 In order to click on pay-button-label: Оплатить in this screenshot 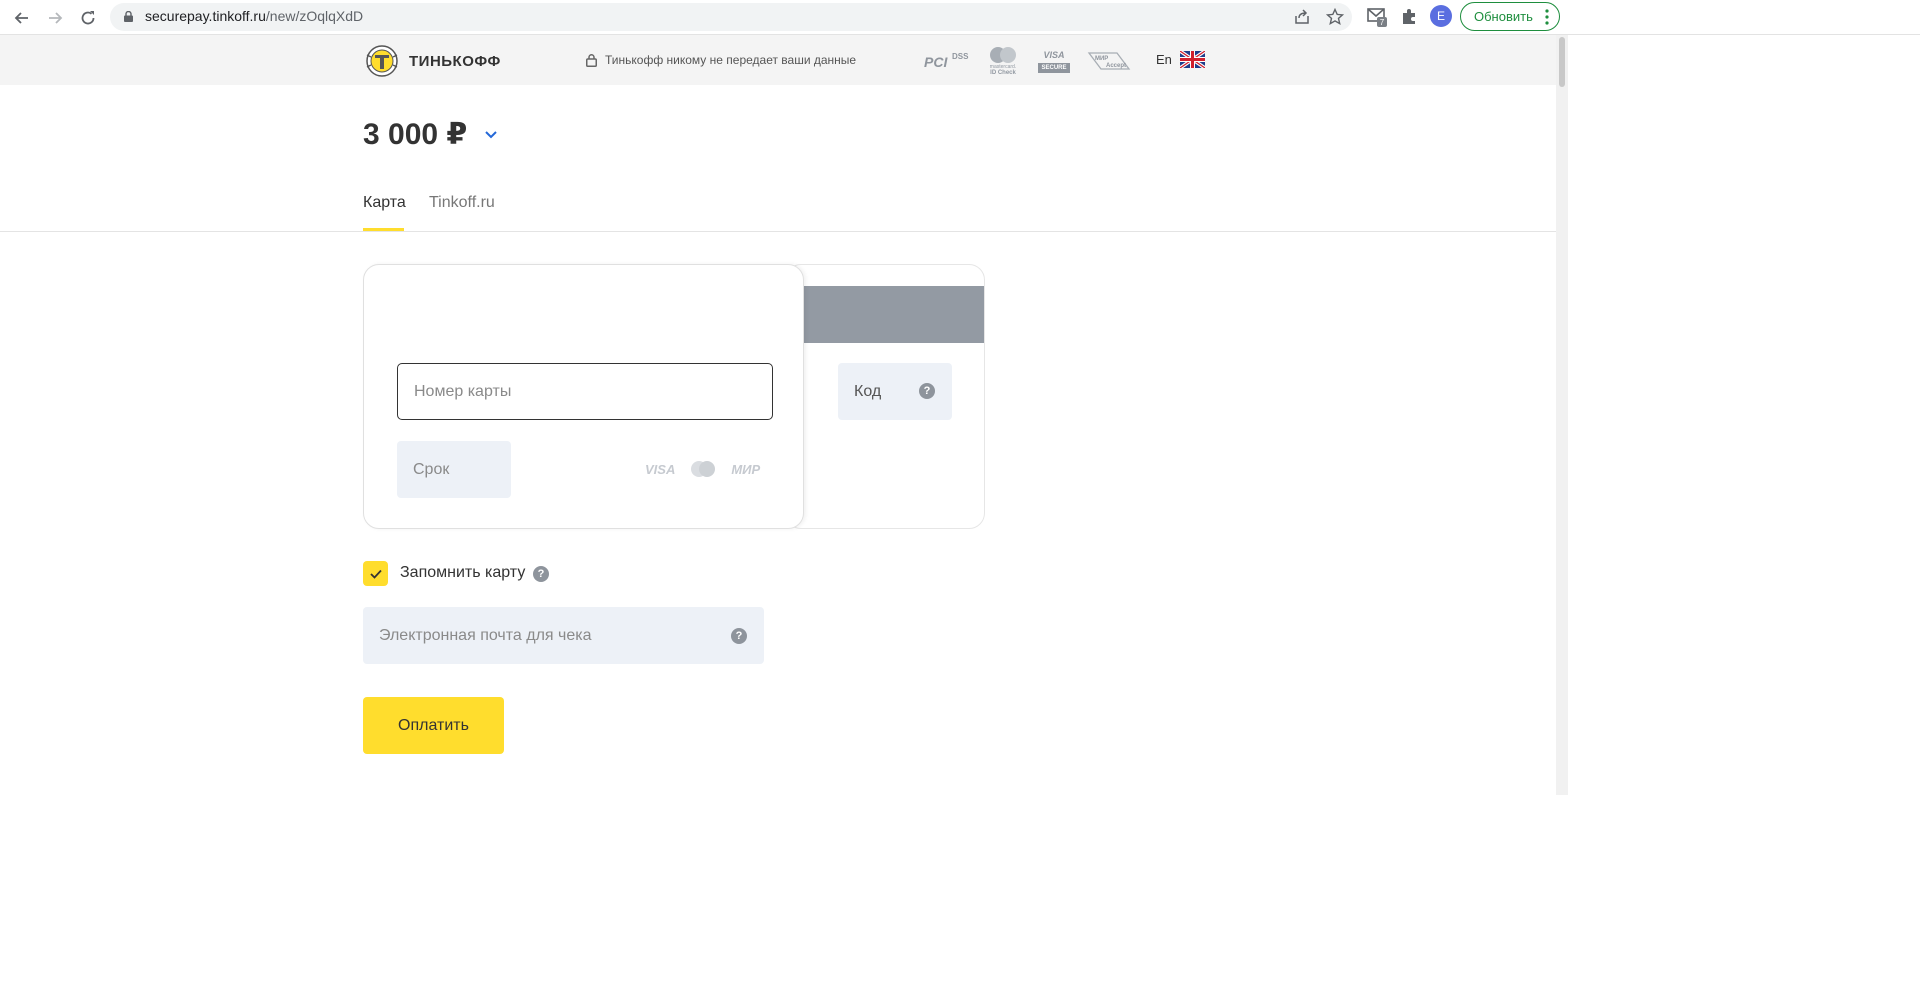, I will do `click(433, 725)`.